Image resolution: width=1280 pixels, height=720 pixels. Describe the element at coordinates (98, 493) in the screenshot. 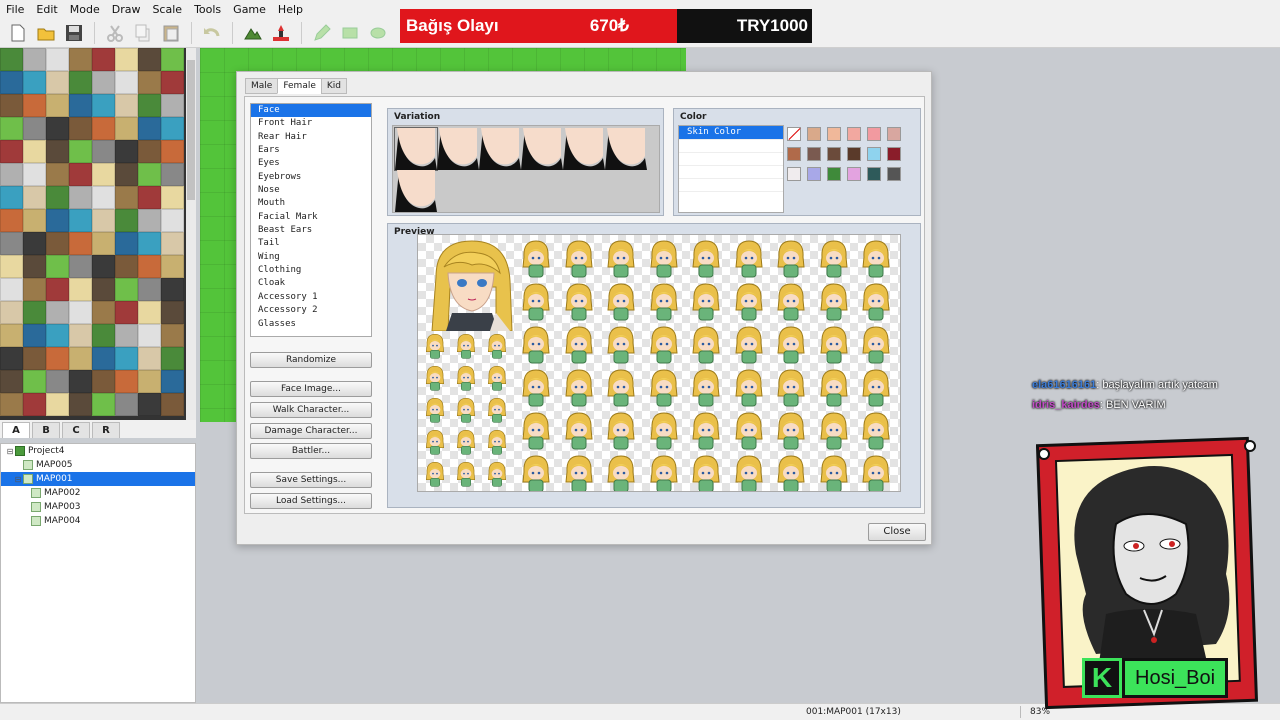

I see `tree-map-item: MAP002` at that location.